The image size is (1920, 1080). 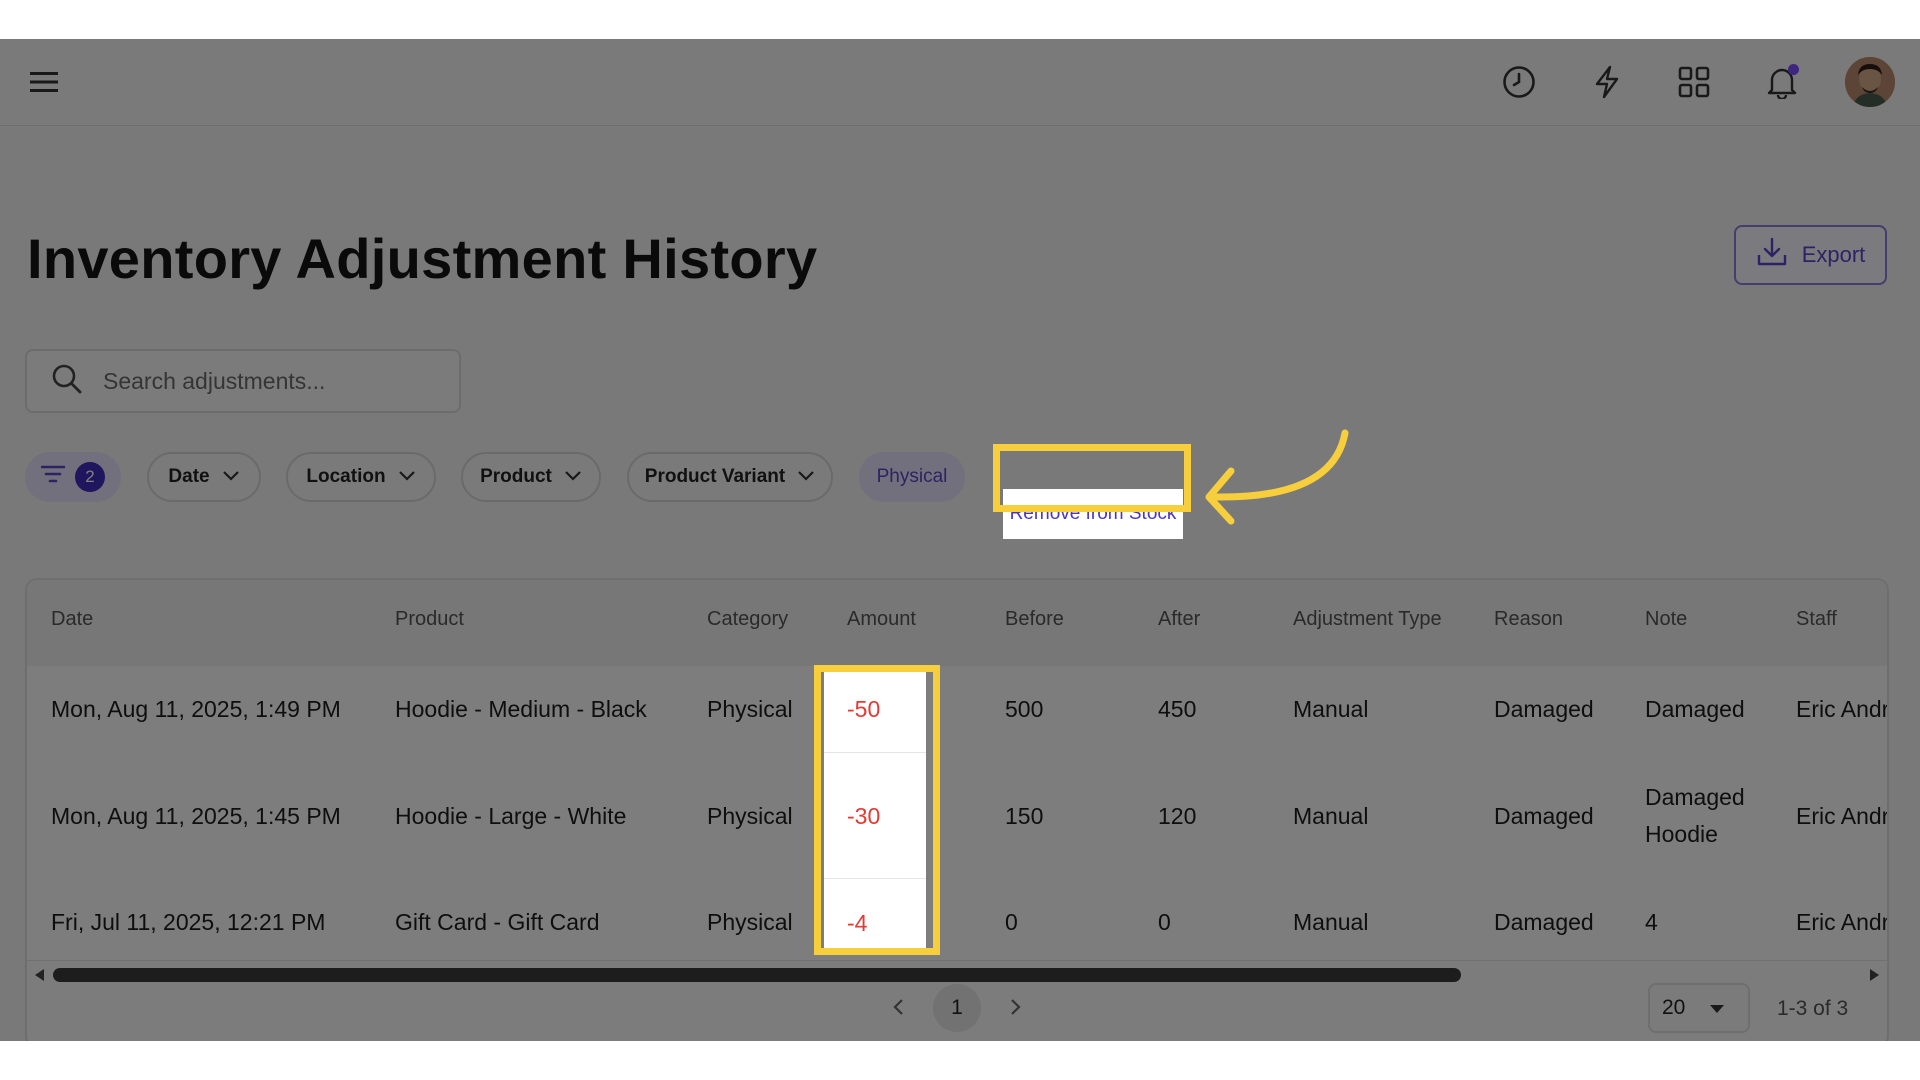 I want to click on search-input, so click(x=273, y=381).